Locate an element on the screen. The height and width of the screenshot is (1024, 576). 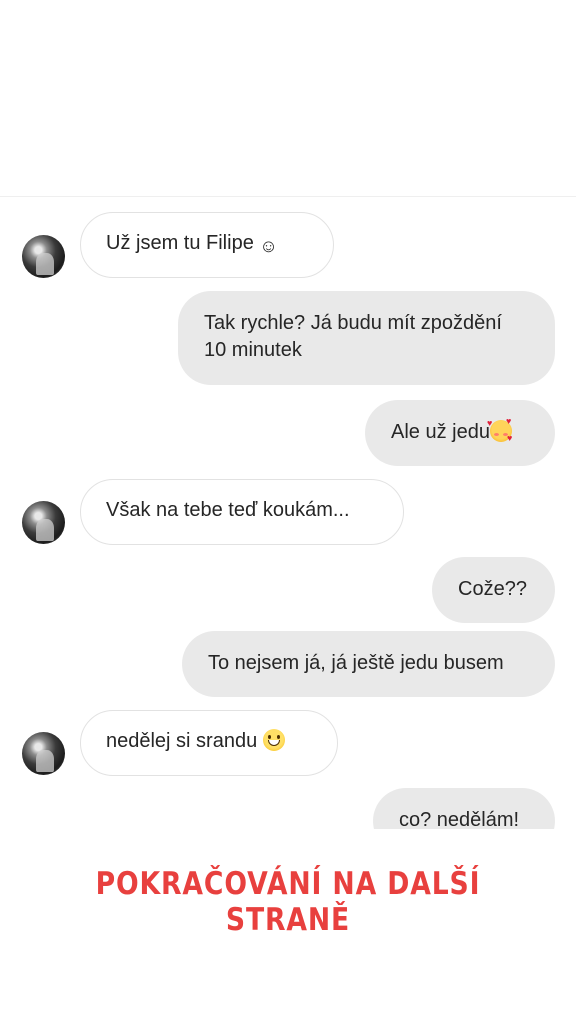
message-text: nedělej si srandu is located at coordinates (184, 741).